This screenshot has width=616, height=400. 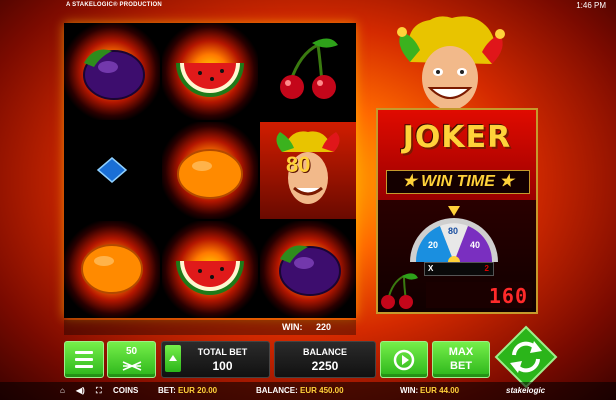 I want to click on feature-display-value: 160, so click(x=508, y=296).